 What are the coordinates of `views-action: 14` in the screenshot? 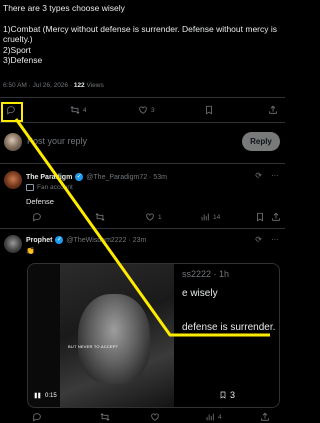 It's located at (210, 217).